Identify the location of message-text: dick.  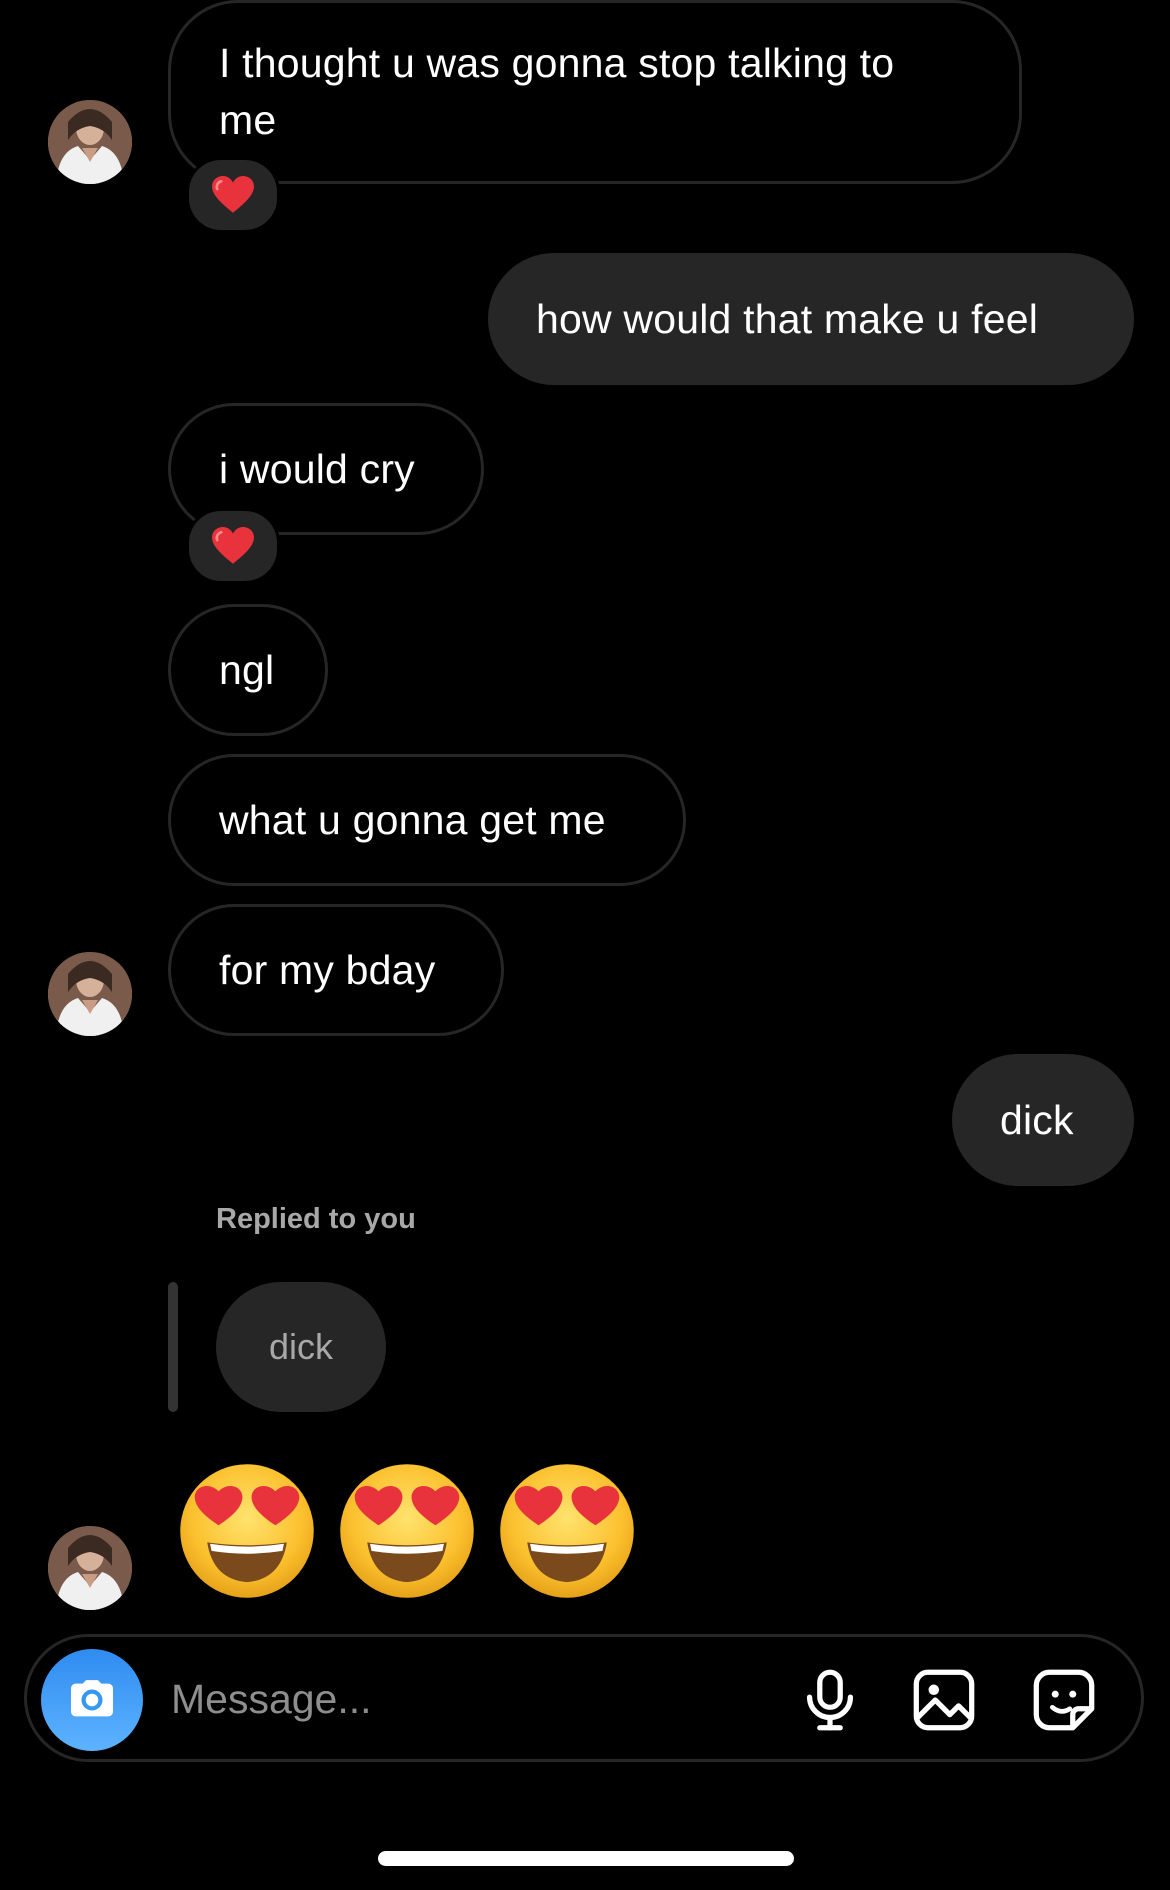
(1037, 1119).